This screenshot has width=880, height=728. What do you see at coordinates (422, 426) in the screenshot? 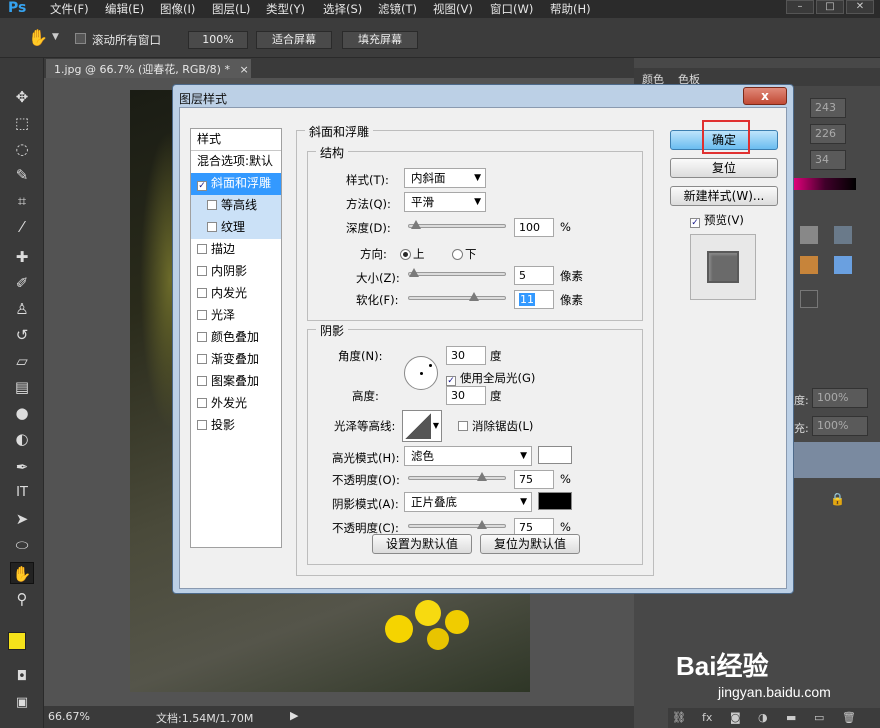
I see `gloss-contour-picker: ▼` at bounding box center [422, 426].